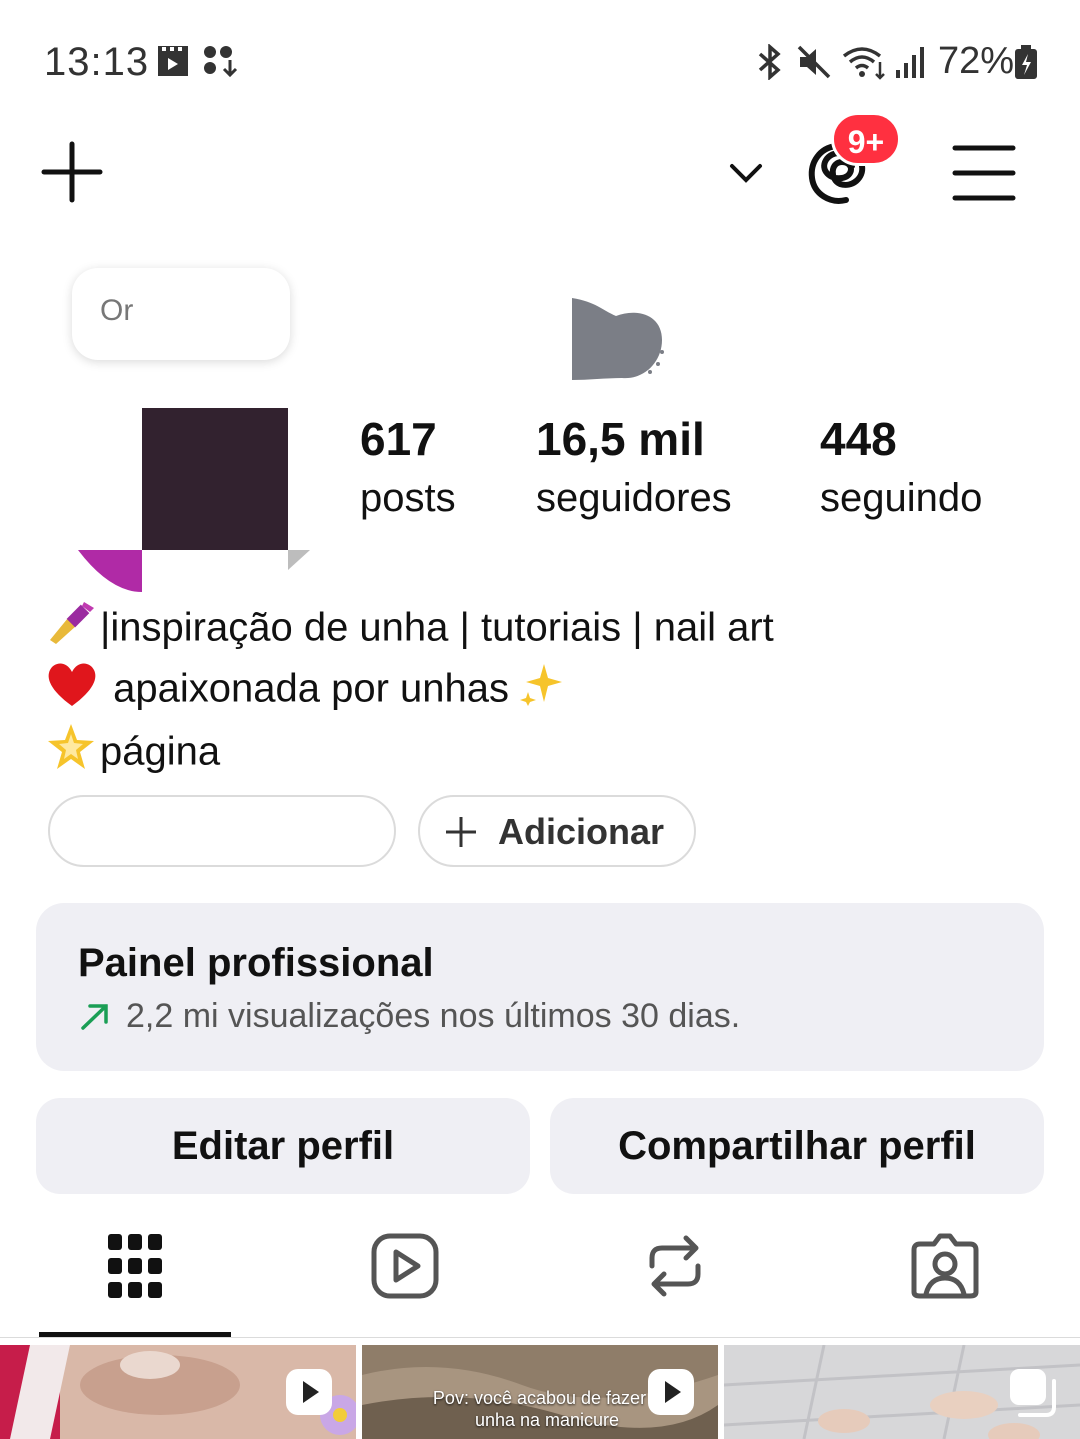  I want to click on top-app-bar, so click(540, 175).